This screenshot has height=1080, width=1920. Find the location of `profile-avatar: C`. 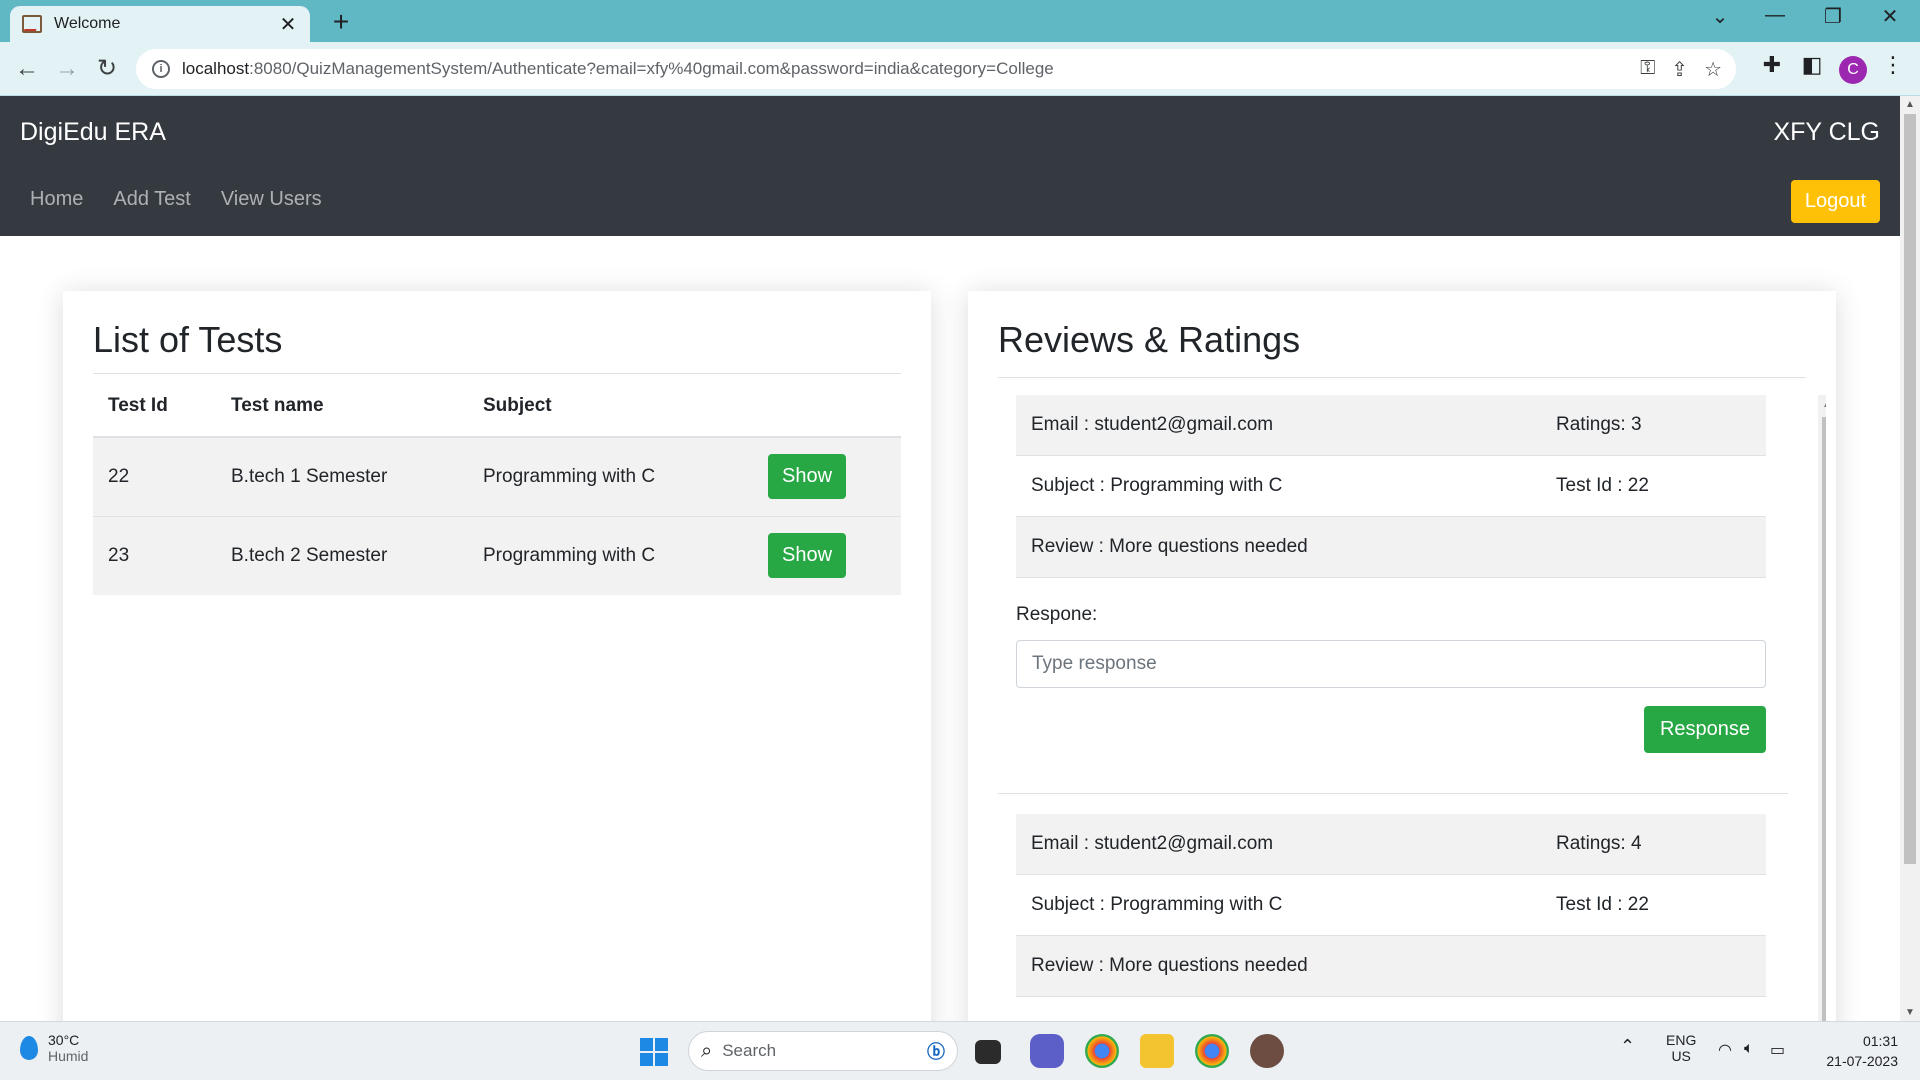

profile-avatar: C is located at coordinates (1853, 70).